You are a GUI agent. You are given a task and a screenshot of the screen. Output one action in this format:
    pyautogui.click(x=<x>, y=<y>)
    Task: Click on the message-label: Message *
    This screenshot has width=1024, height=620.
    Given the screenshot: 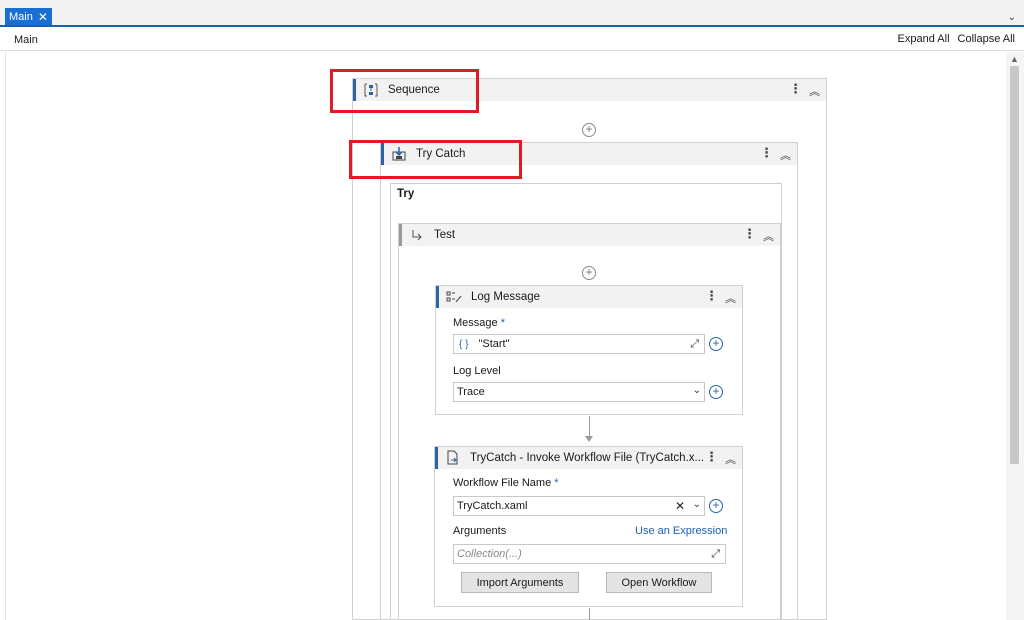 What is the action you would take?
    pyautogui.click(x=479, y=323)
    